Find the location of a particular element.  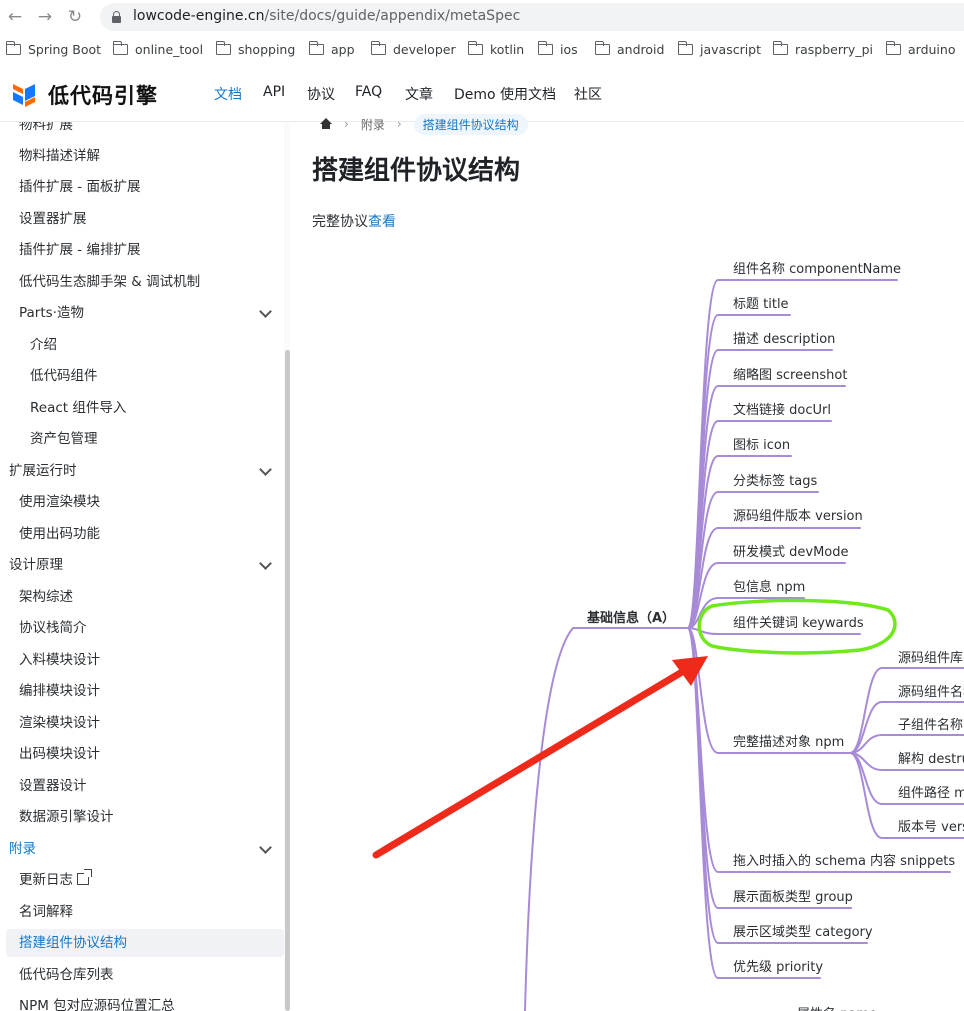

sidebar-item: 设置器设计 is located at coordinates (142, 786).